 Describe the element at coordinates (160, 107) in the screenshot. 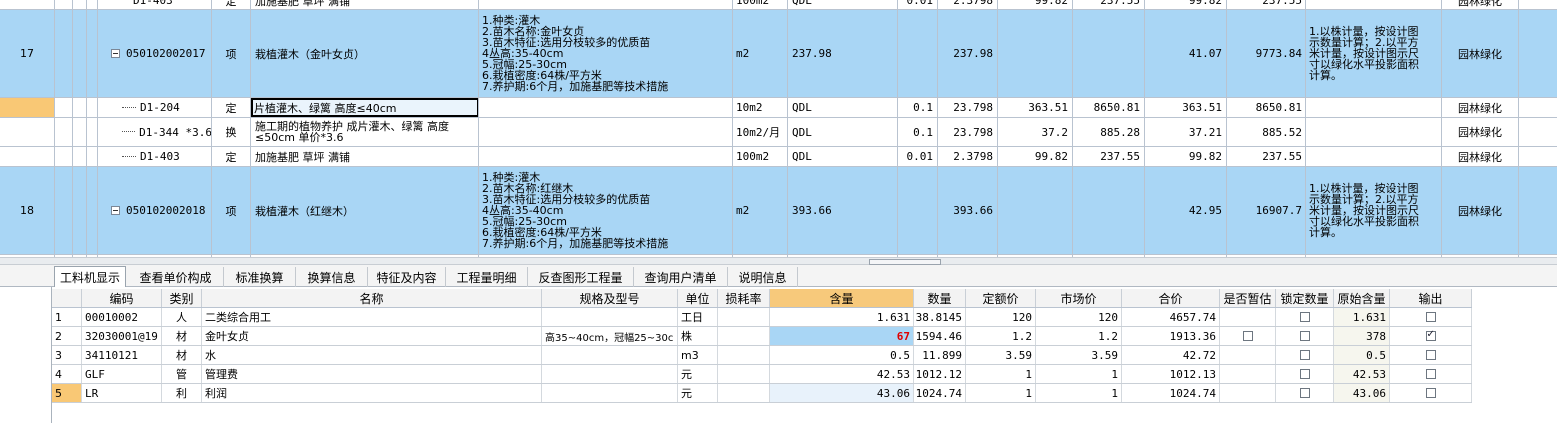

I see `item-code: D1-204` at that location.